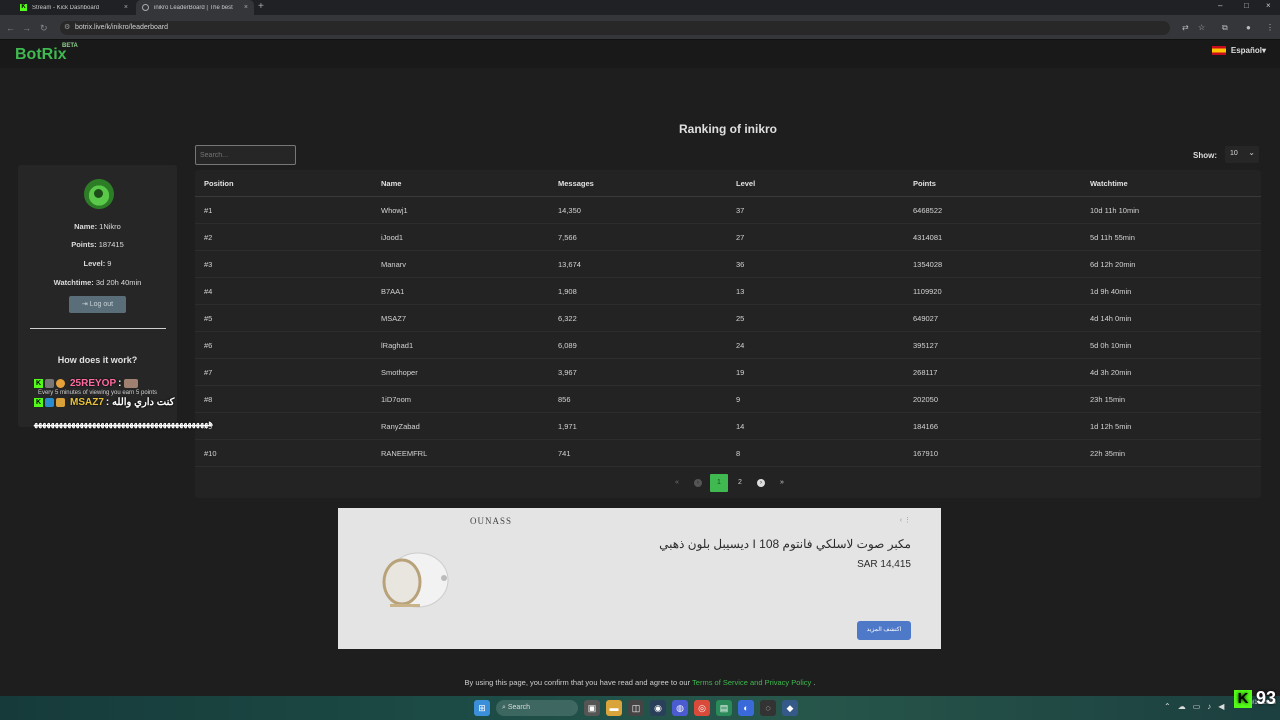 Image resolution: width=1280 pixels, height=720 pixels. I want to click on prev-page-button: ‹, so click(698, 483).